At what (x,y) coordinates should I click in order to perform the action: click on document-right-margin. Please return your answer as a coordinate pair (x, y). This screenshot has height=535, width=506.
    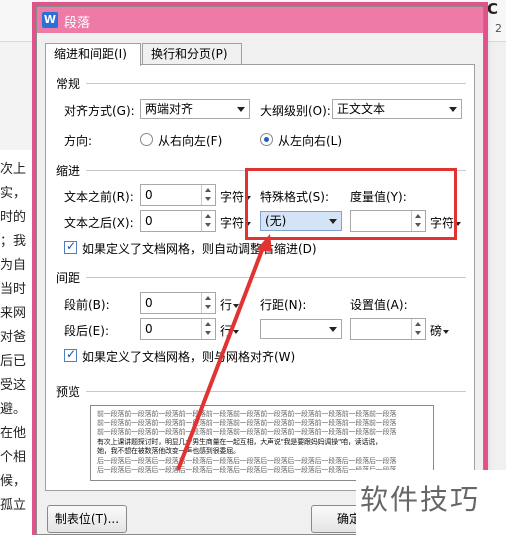
    Looking at the image, I should click on (495, 288).